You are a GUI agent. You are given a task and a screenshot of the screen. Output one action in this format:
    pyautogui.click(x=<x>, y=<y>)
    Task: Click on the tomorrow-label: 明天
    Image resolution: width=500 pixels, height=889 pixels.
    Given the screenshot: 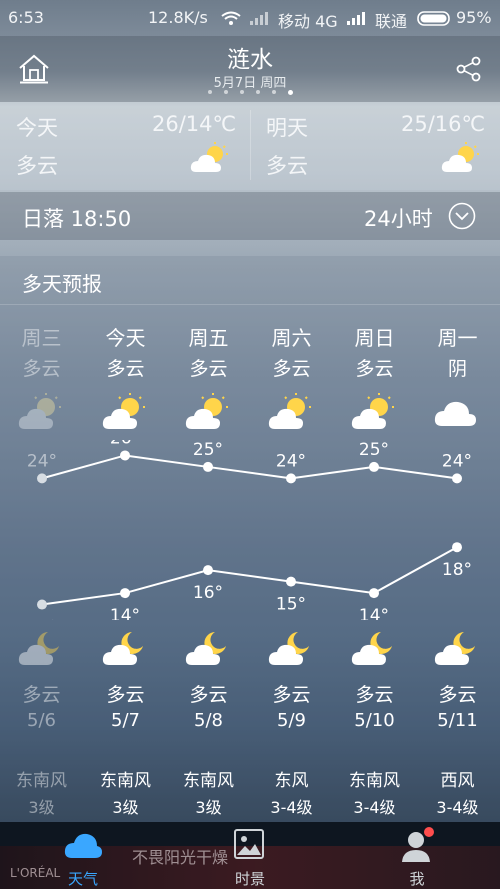 What is the action you would take?
    pyautogui.click(x=287, y=128)
    